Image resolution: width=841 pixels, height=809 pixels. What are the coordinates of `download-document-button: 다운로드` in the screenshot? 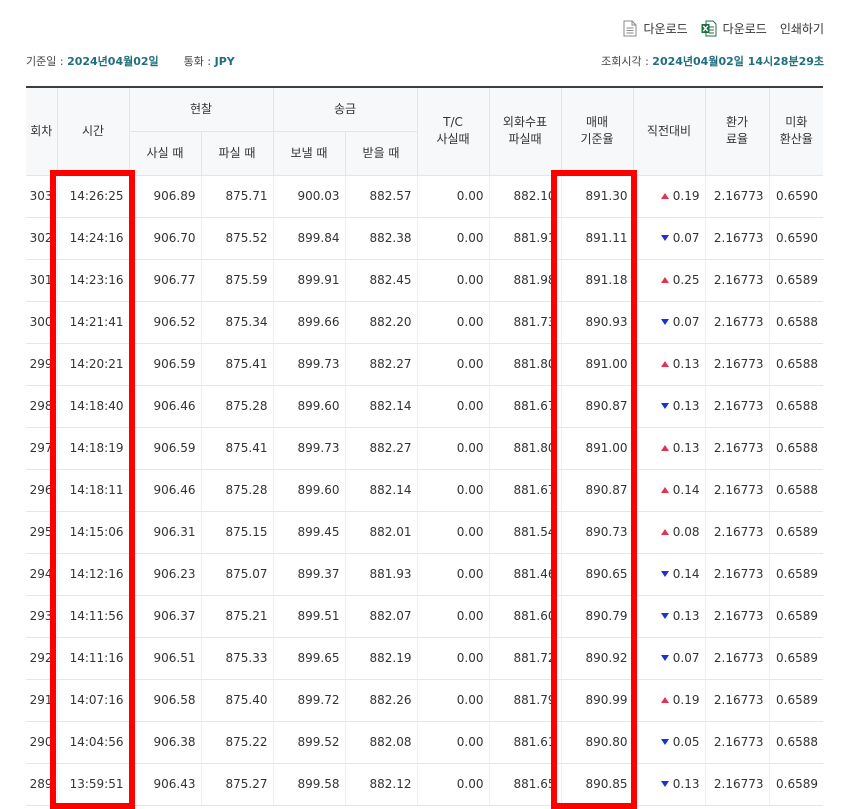 It's located at (655, 28).